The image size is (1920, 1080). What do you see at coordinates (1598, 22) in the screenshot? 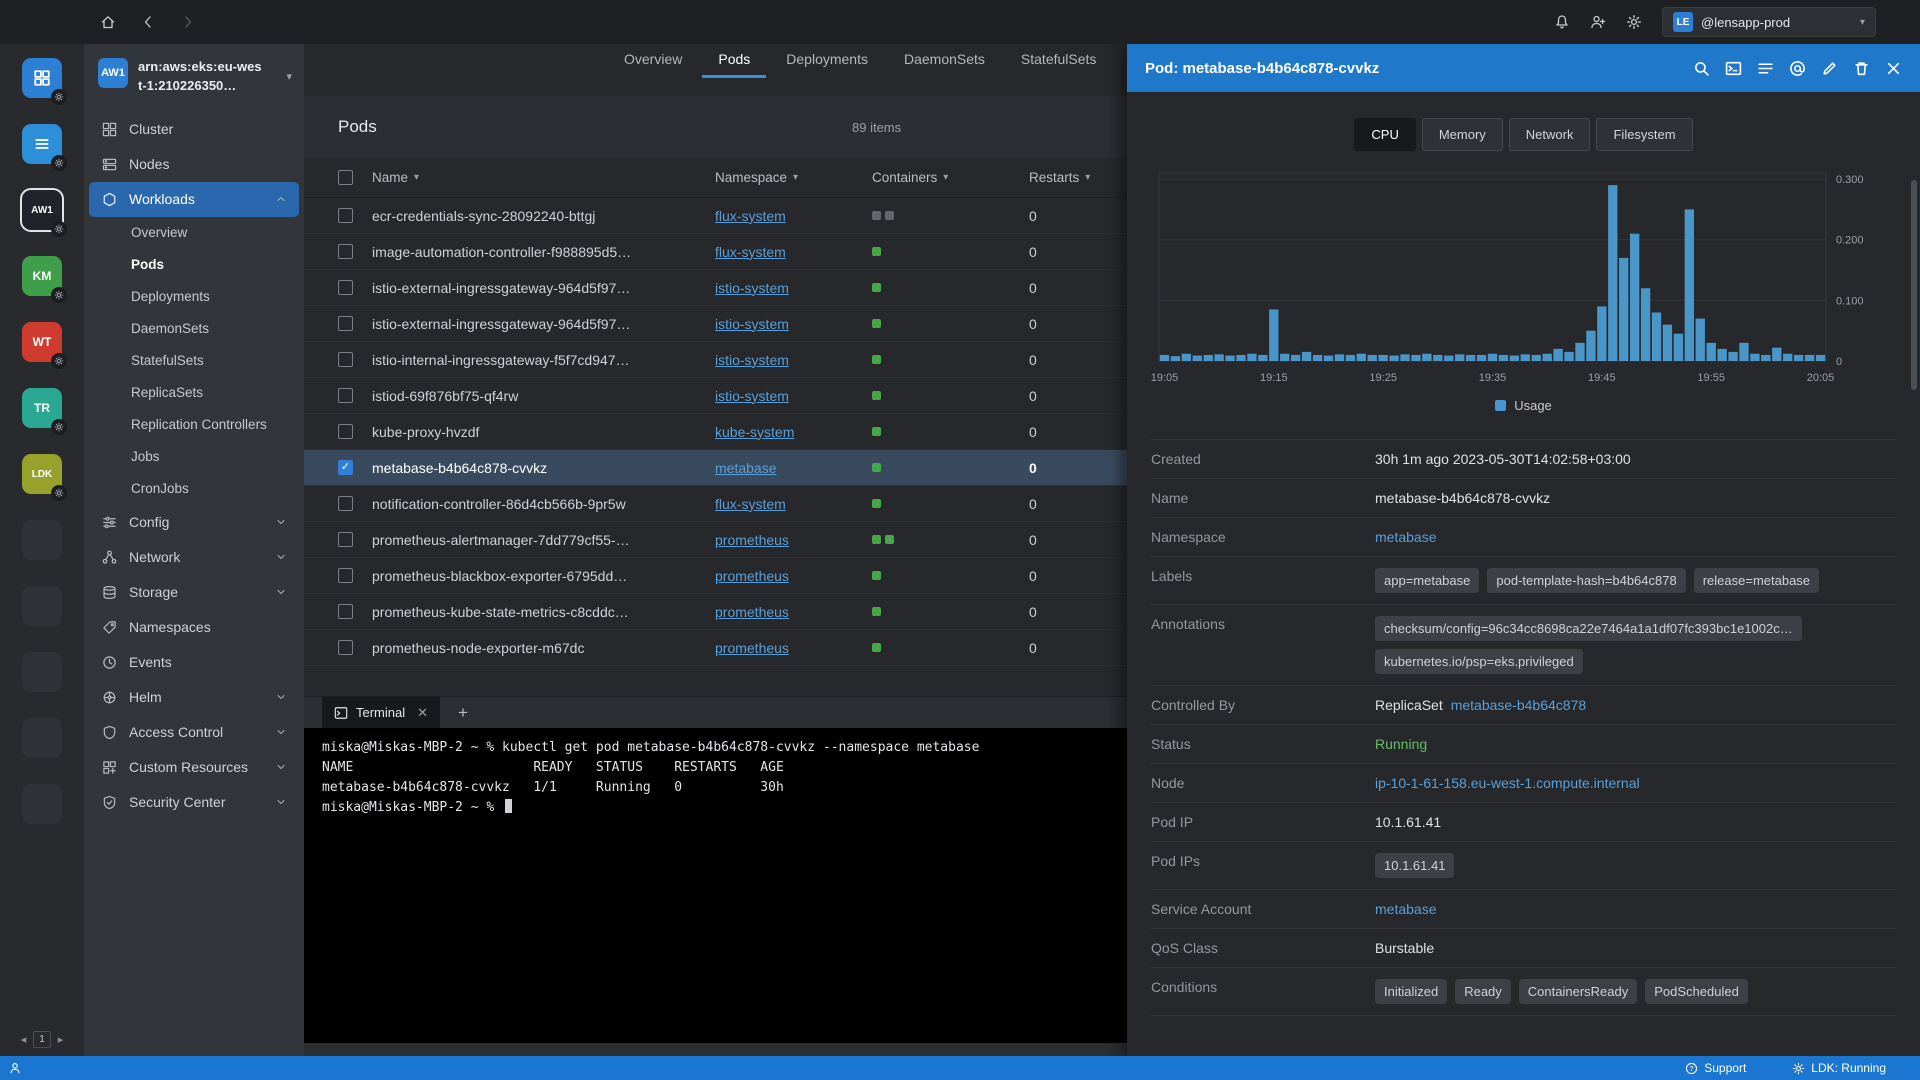
I see `invite-user-icon` at bounding box center [1598, 22].